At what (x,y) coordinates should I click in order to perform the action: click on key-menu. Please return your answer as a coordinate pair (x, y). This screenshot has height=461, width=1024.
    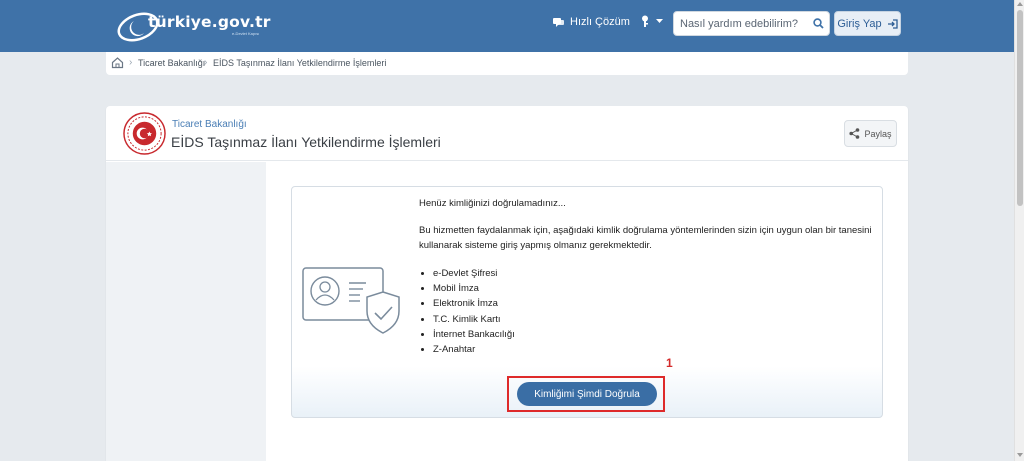
    Looking at the image, I should click on (651, 21).